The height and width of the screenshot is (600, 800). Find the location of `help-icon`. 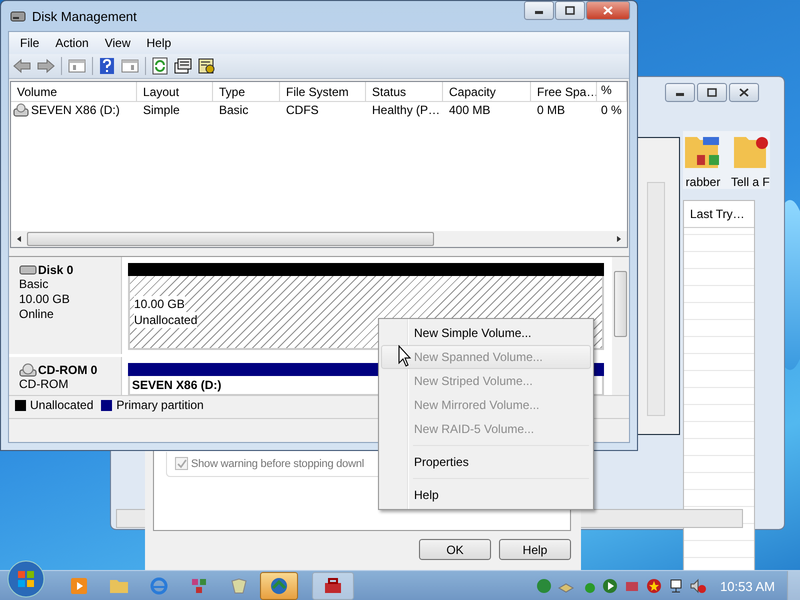

help-icon is located at coordinates (107, 66).